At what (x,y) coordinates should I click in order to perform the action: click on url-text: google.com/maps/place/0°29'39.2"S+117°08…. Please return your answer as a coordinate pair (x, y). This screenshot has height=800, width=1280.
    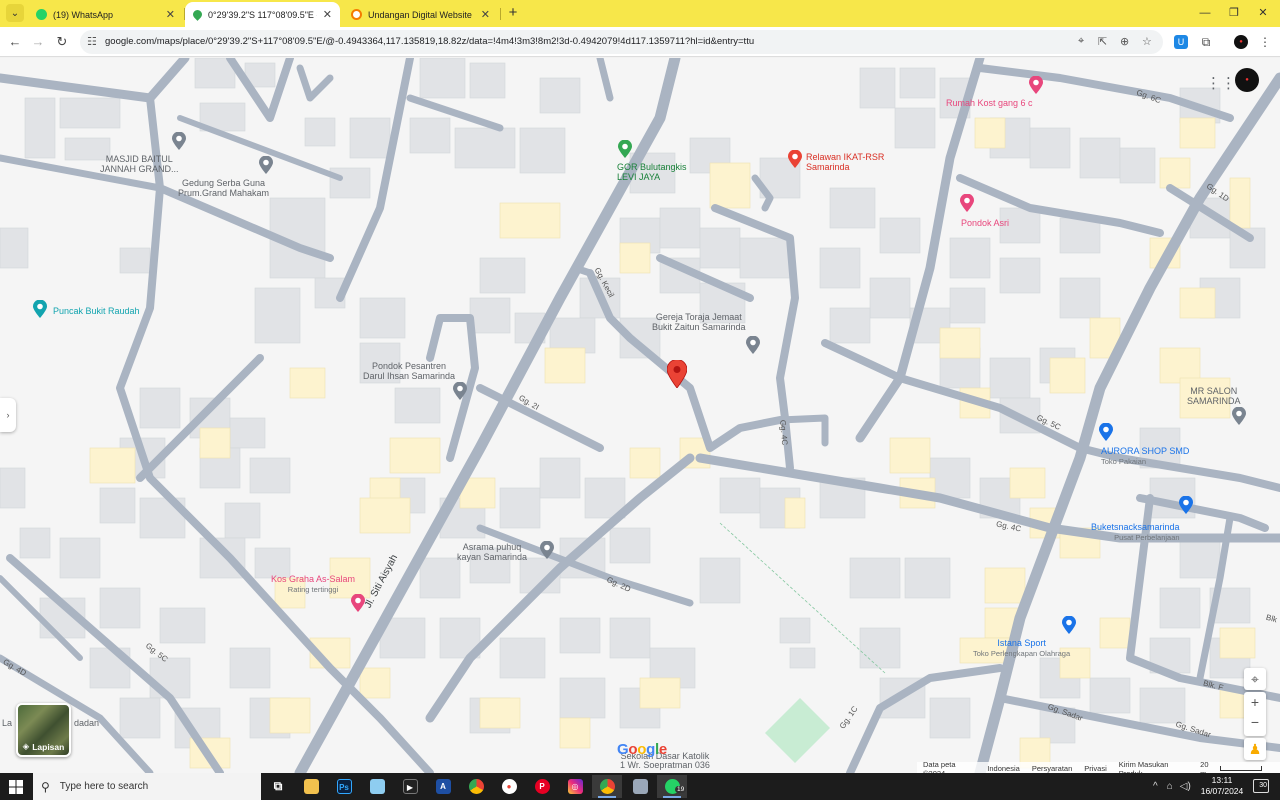
    Looking at the image, I should click on (430, 41).